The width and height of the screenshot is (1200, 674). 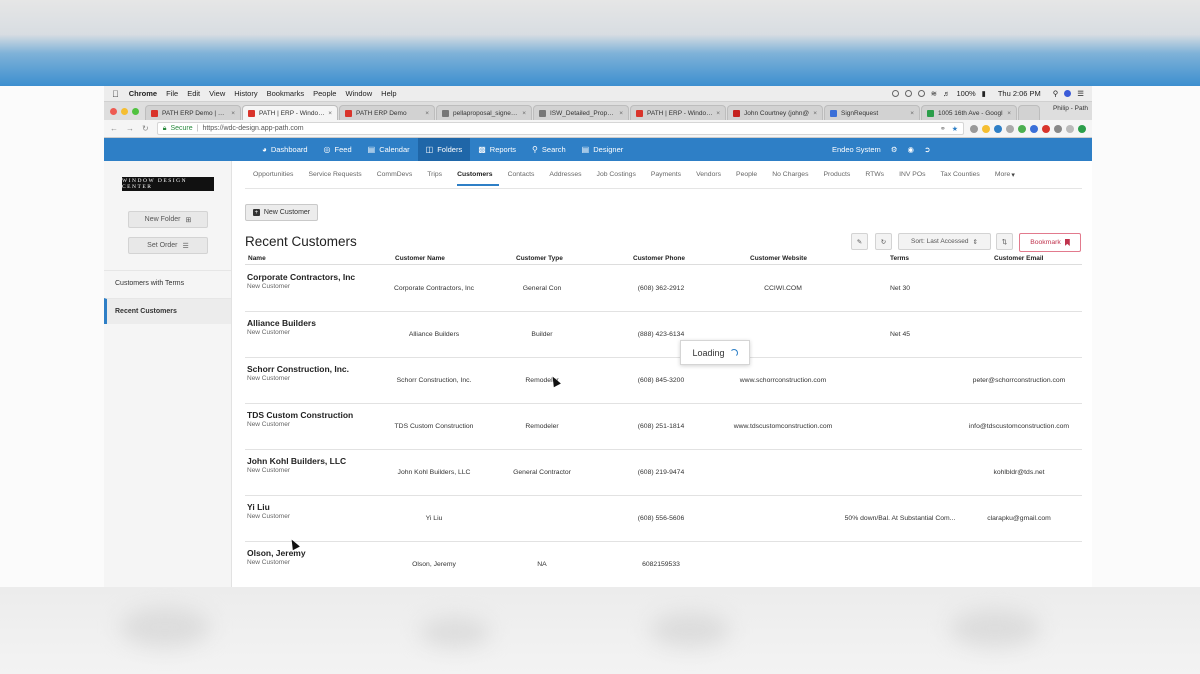 I want to click on row-name-link: Corporate Contractors, Inc, so click(x=301, y=277).